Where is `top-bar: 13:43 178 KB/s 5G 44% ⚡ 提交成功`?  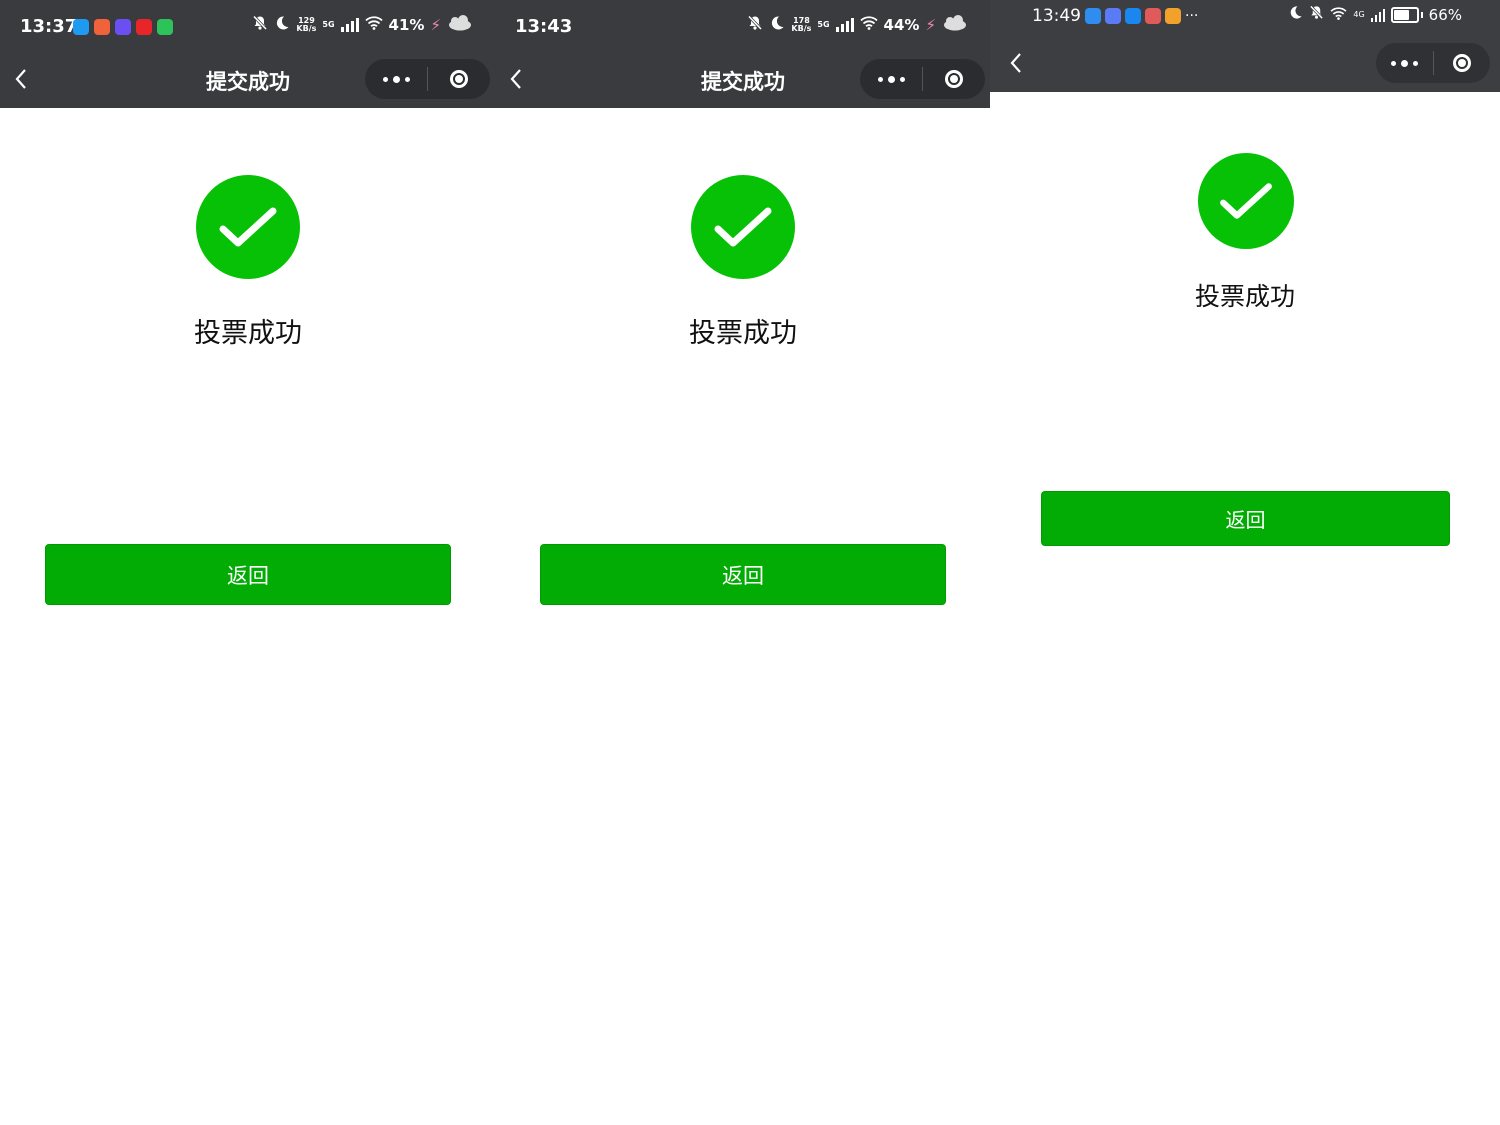
top-bar: 13:43 178 KB/s 5G 44% ⚡ 提交成功 is located at coordinates (742, 54).